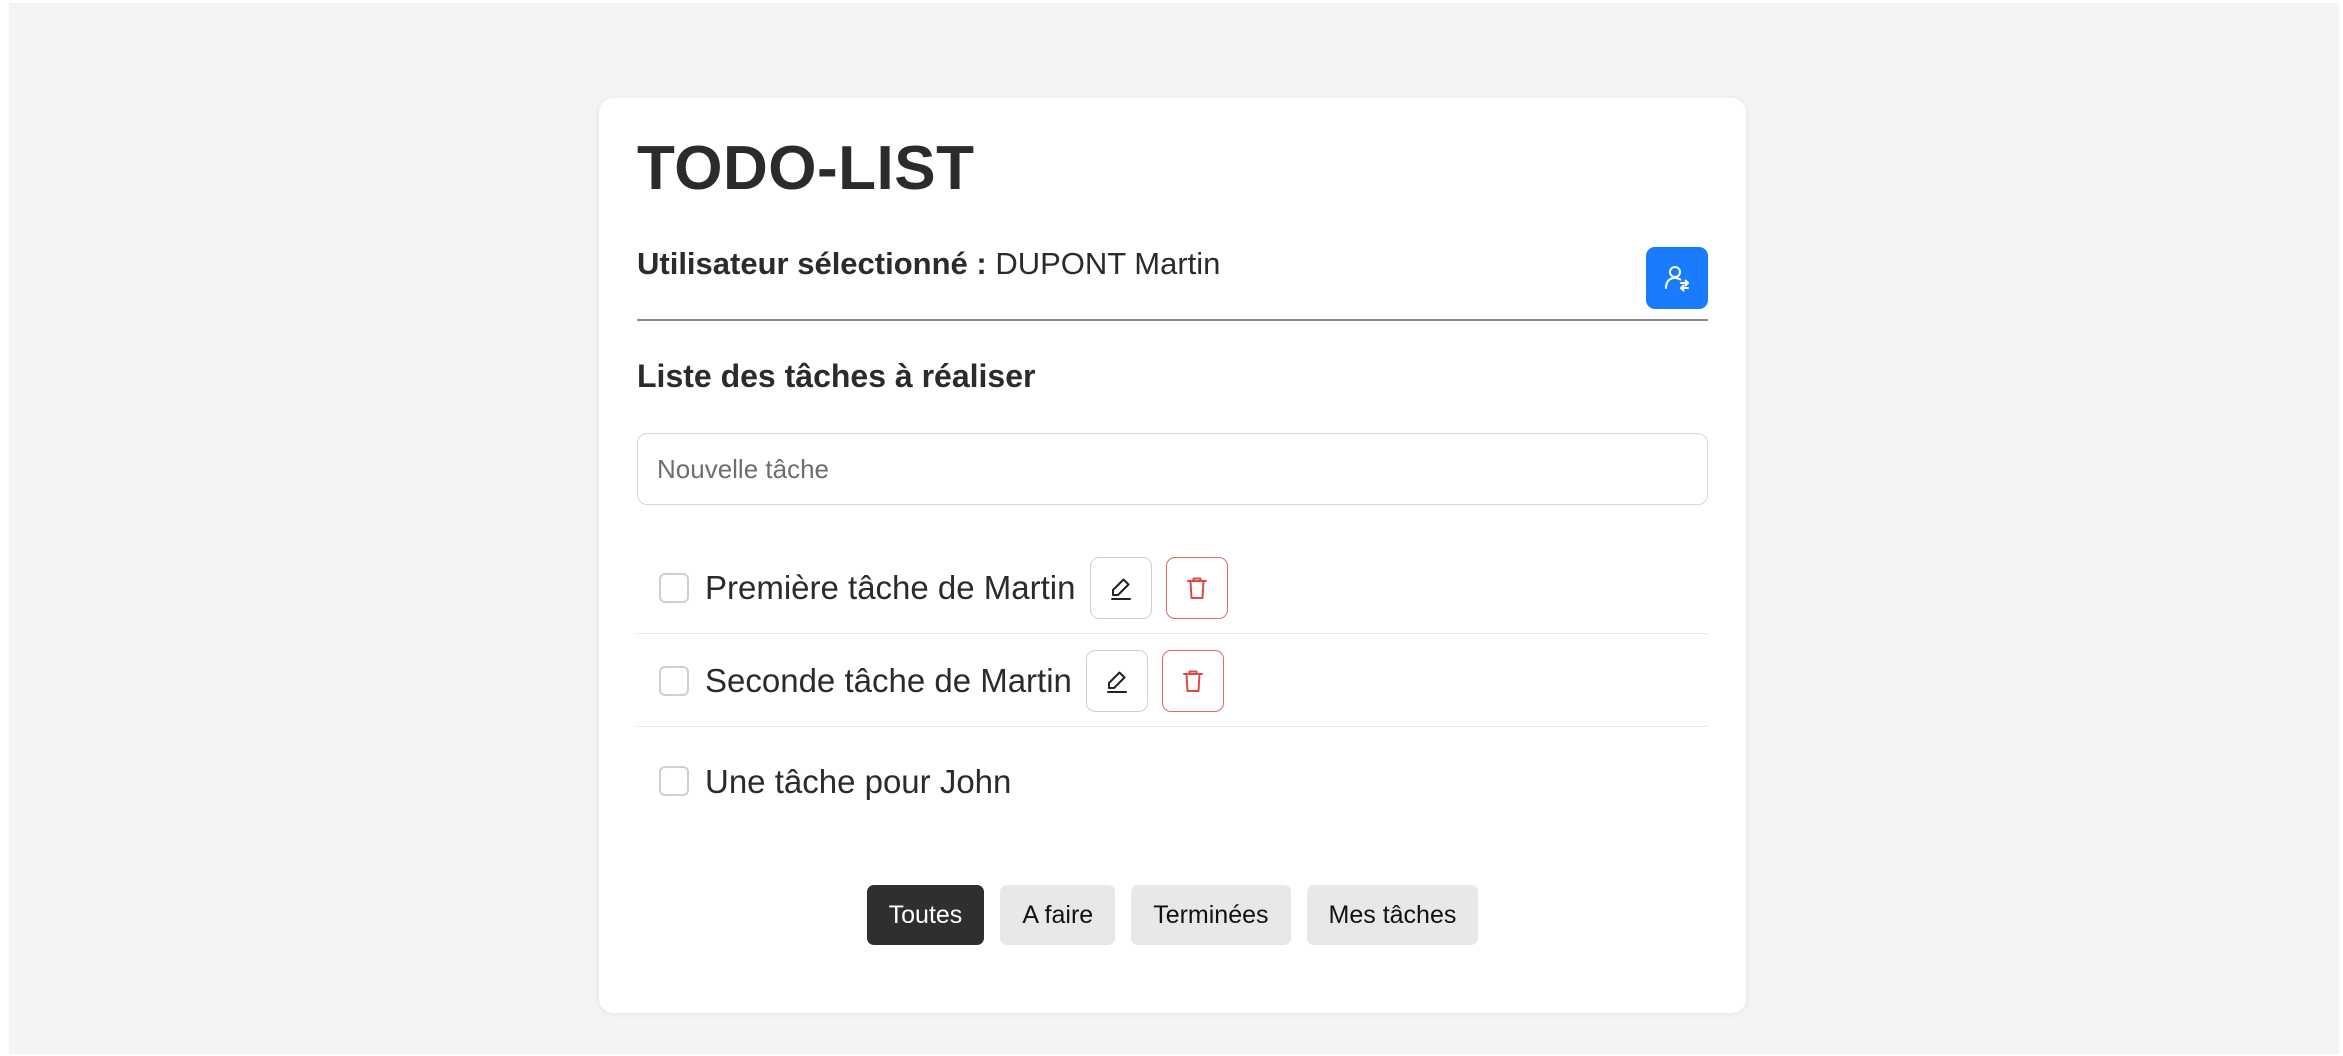 This screenshot has width=2343, height=1056. Describe the element at coordinates (1172, 469) in the screenshot. I see `new-task-input` at that location.